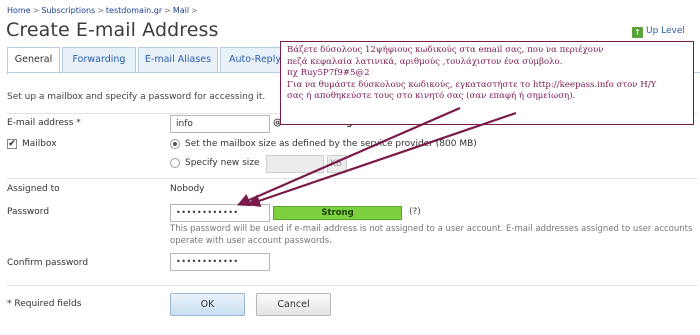 Image resolution: width=700 pixels, height=335 pixels. What do you see at coordinates (12, 144) in the screenshot?
I see `mailbox-checkbox: ✔` at bounding box center [12, 144].